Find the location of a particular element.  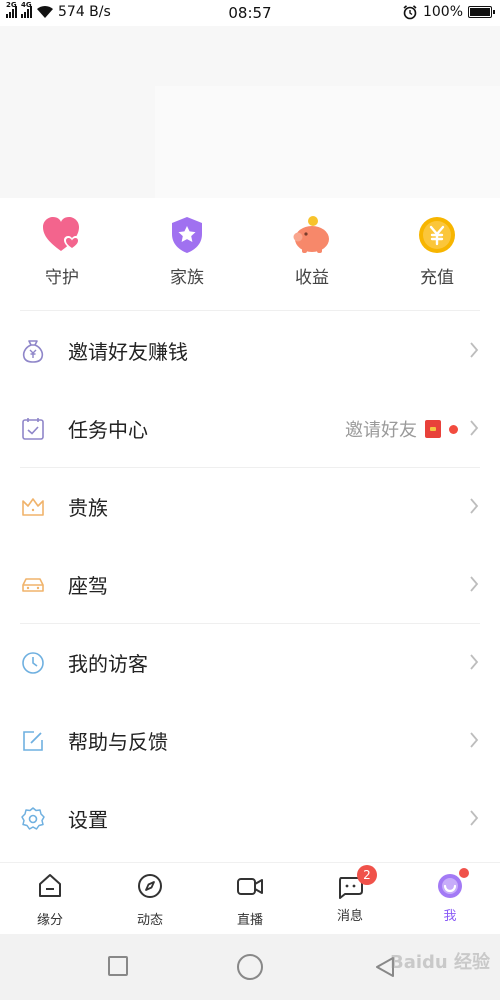

red-envelope-icon is located at coordinates (433, 429).